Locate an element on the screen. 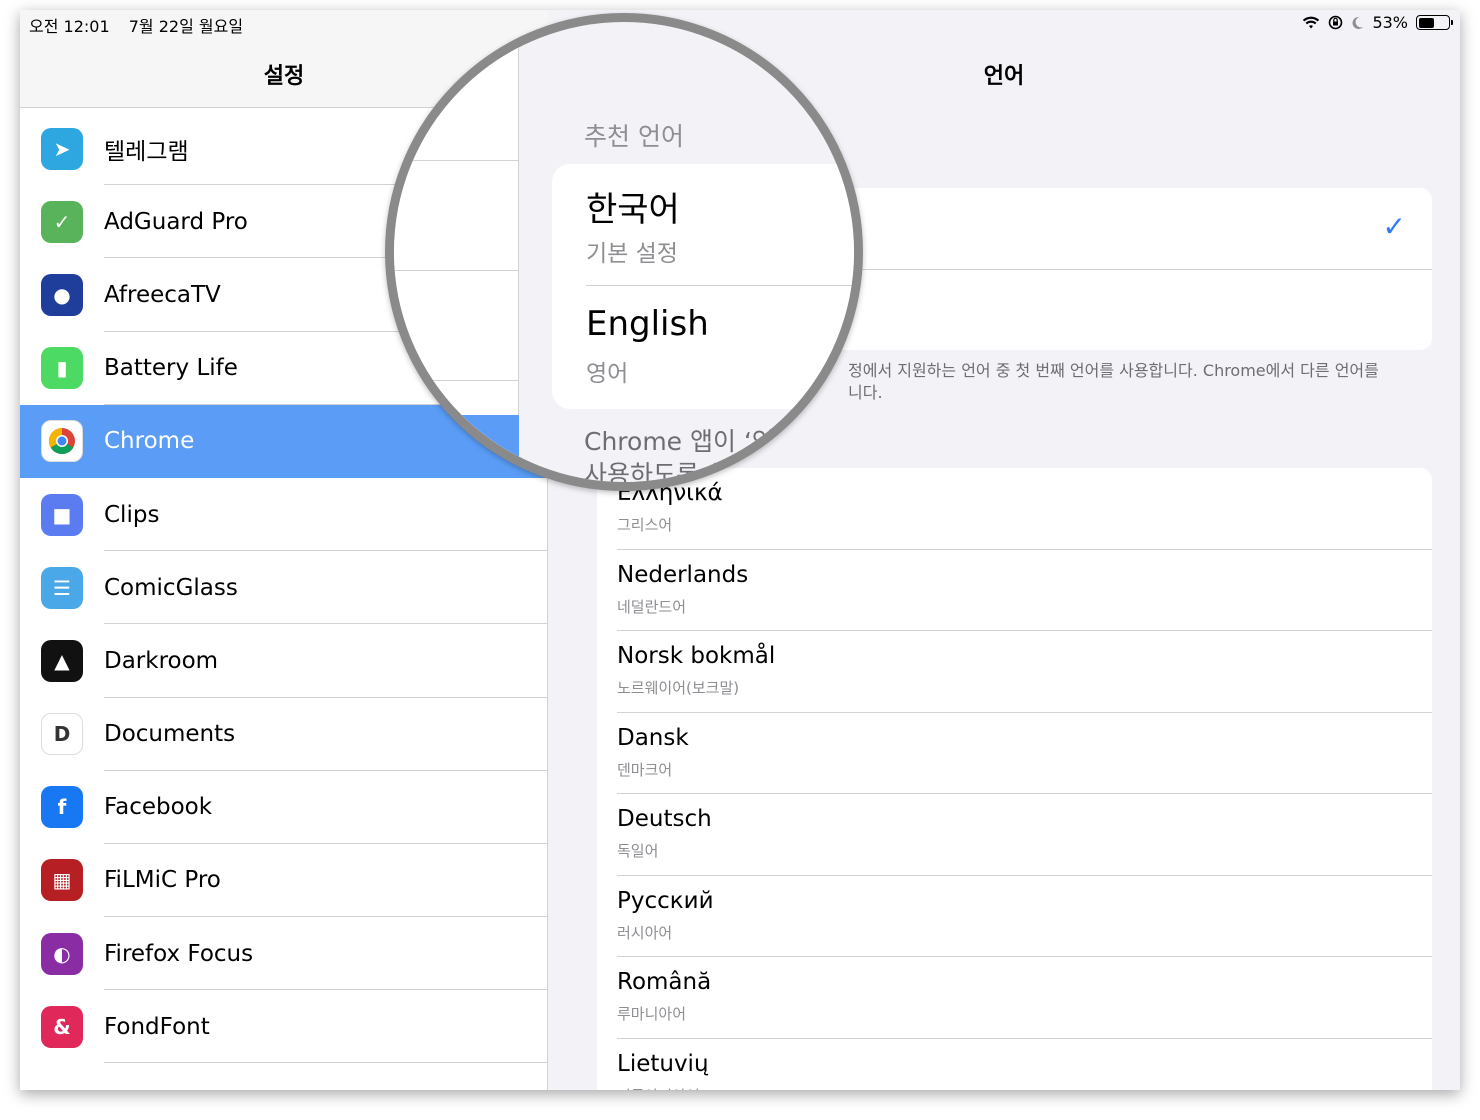  moon-icon is located at coordinates (1358, 22).